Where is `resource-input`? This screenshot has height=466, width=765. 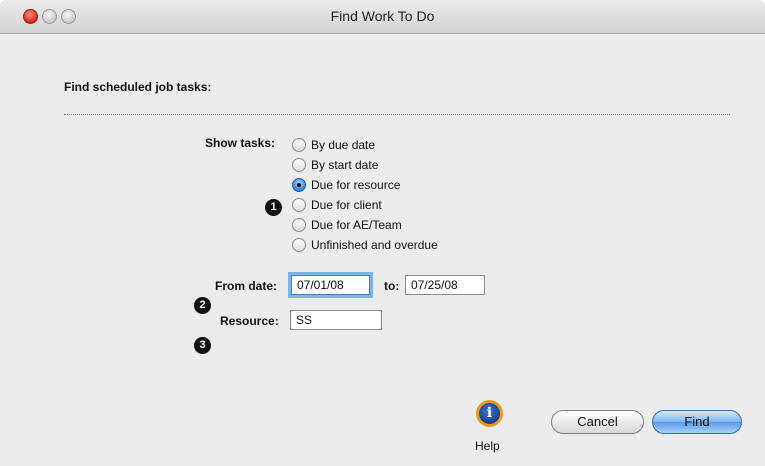 resource-input is located at coordinates (336, 320).